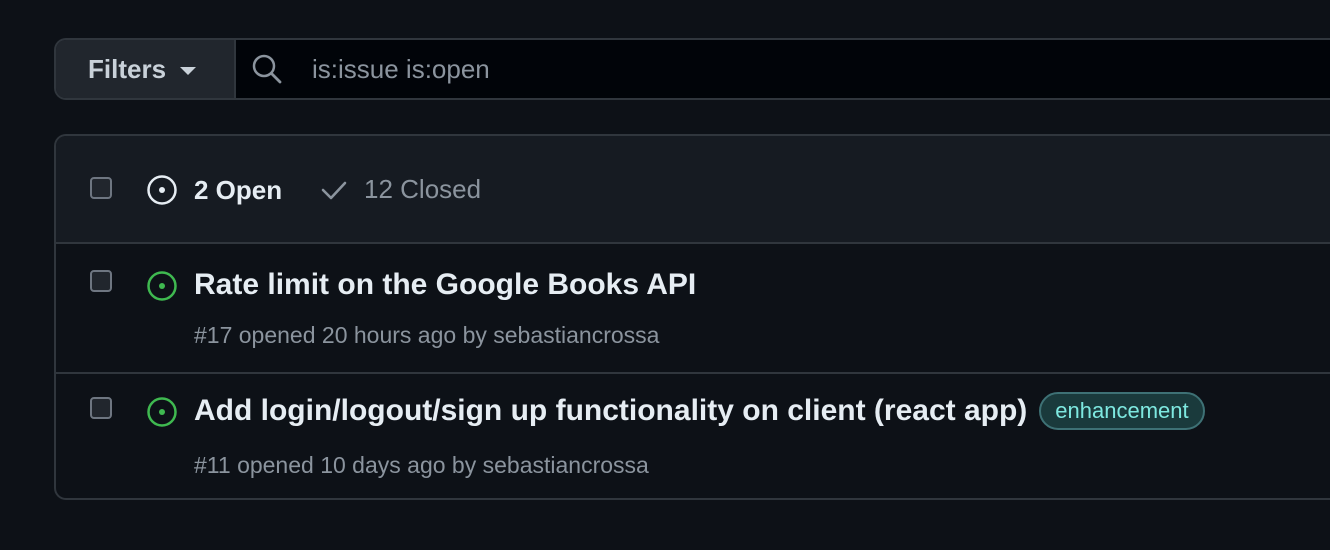  Describe the element at coordinates (127, 68) in the screenshot. I see `filters-button-label: Filters` at that location.